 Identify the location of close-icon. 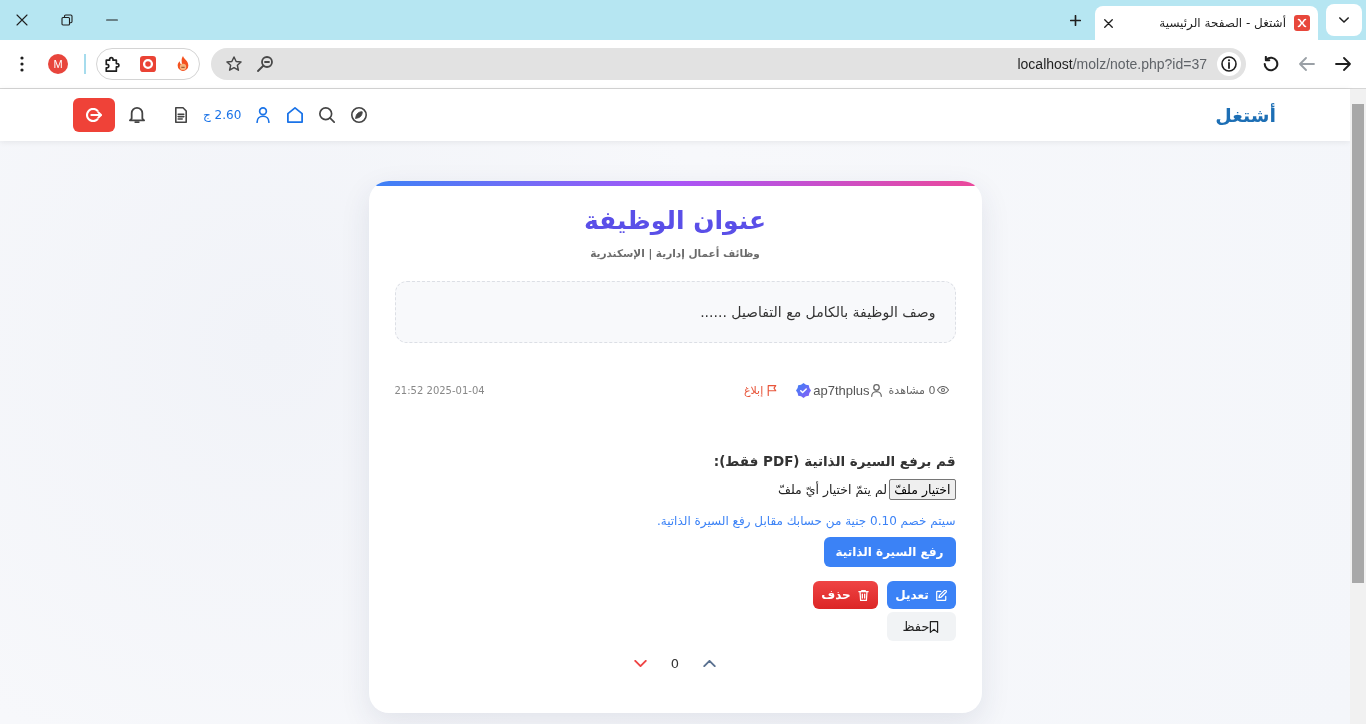
(22, 20).